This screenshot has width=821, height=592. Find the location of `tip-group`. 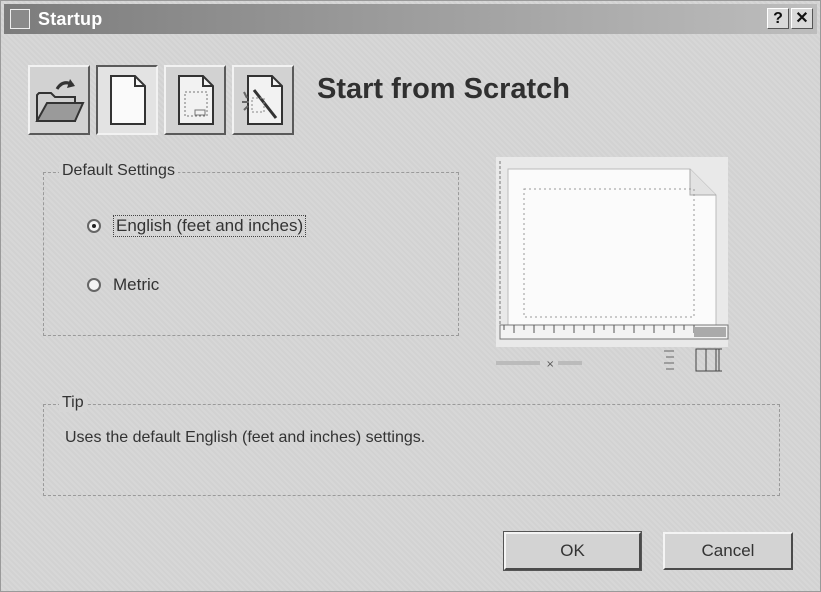

tip-group is located at coordinates (411, 450).